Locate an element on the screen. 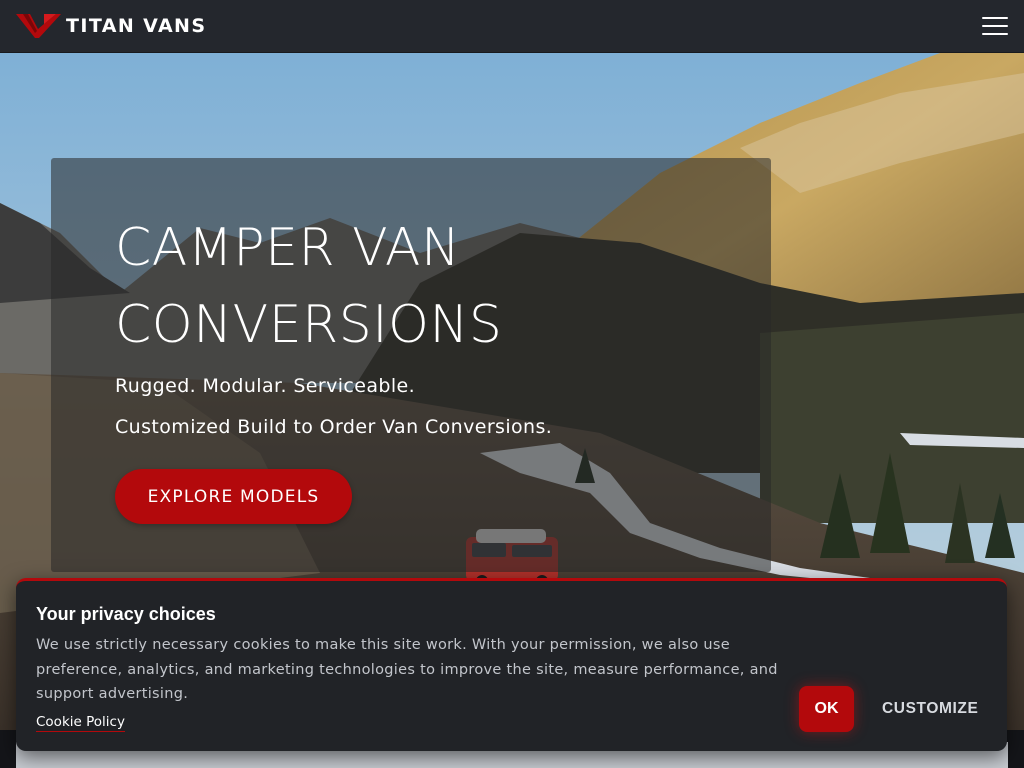  cookie-banner-title: Your privacy choices is located at coordinates (126, 614).